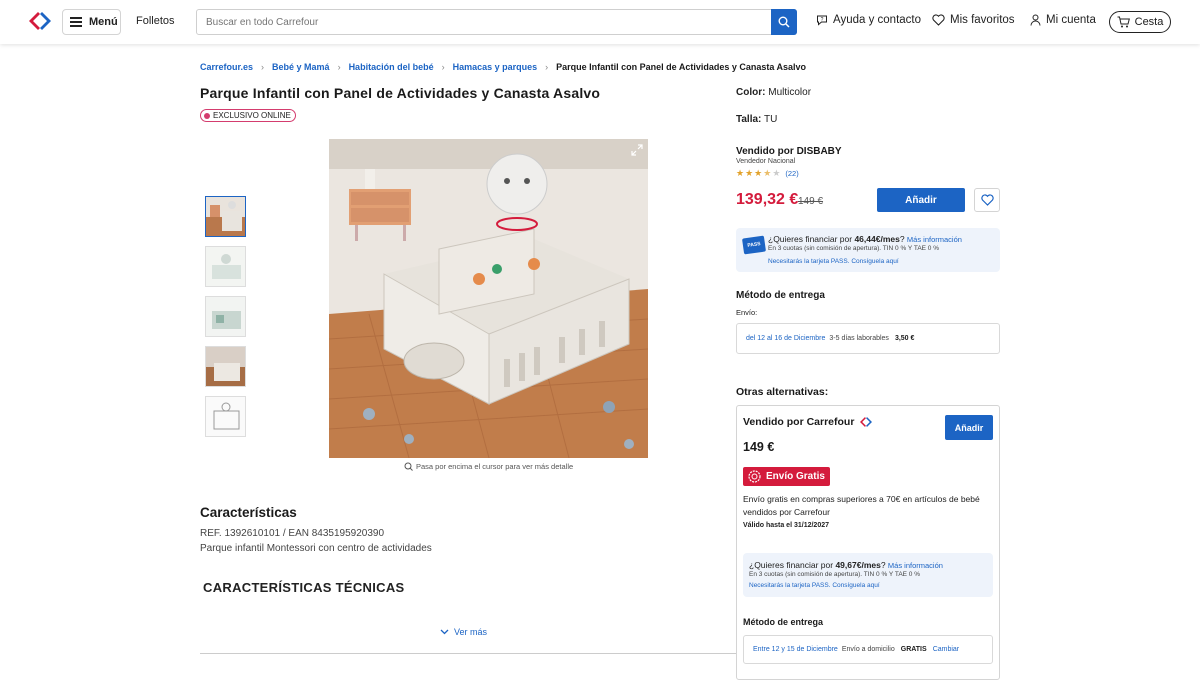 The height and width of the screenshot is (680, 1200). Describe the element at coordinates (252, 115) in the screenshot. I see `badge-label: EXCLUSIVO ONLINE` at that location.